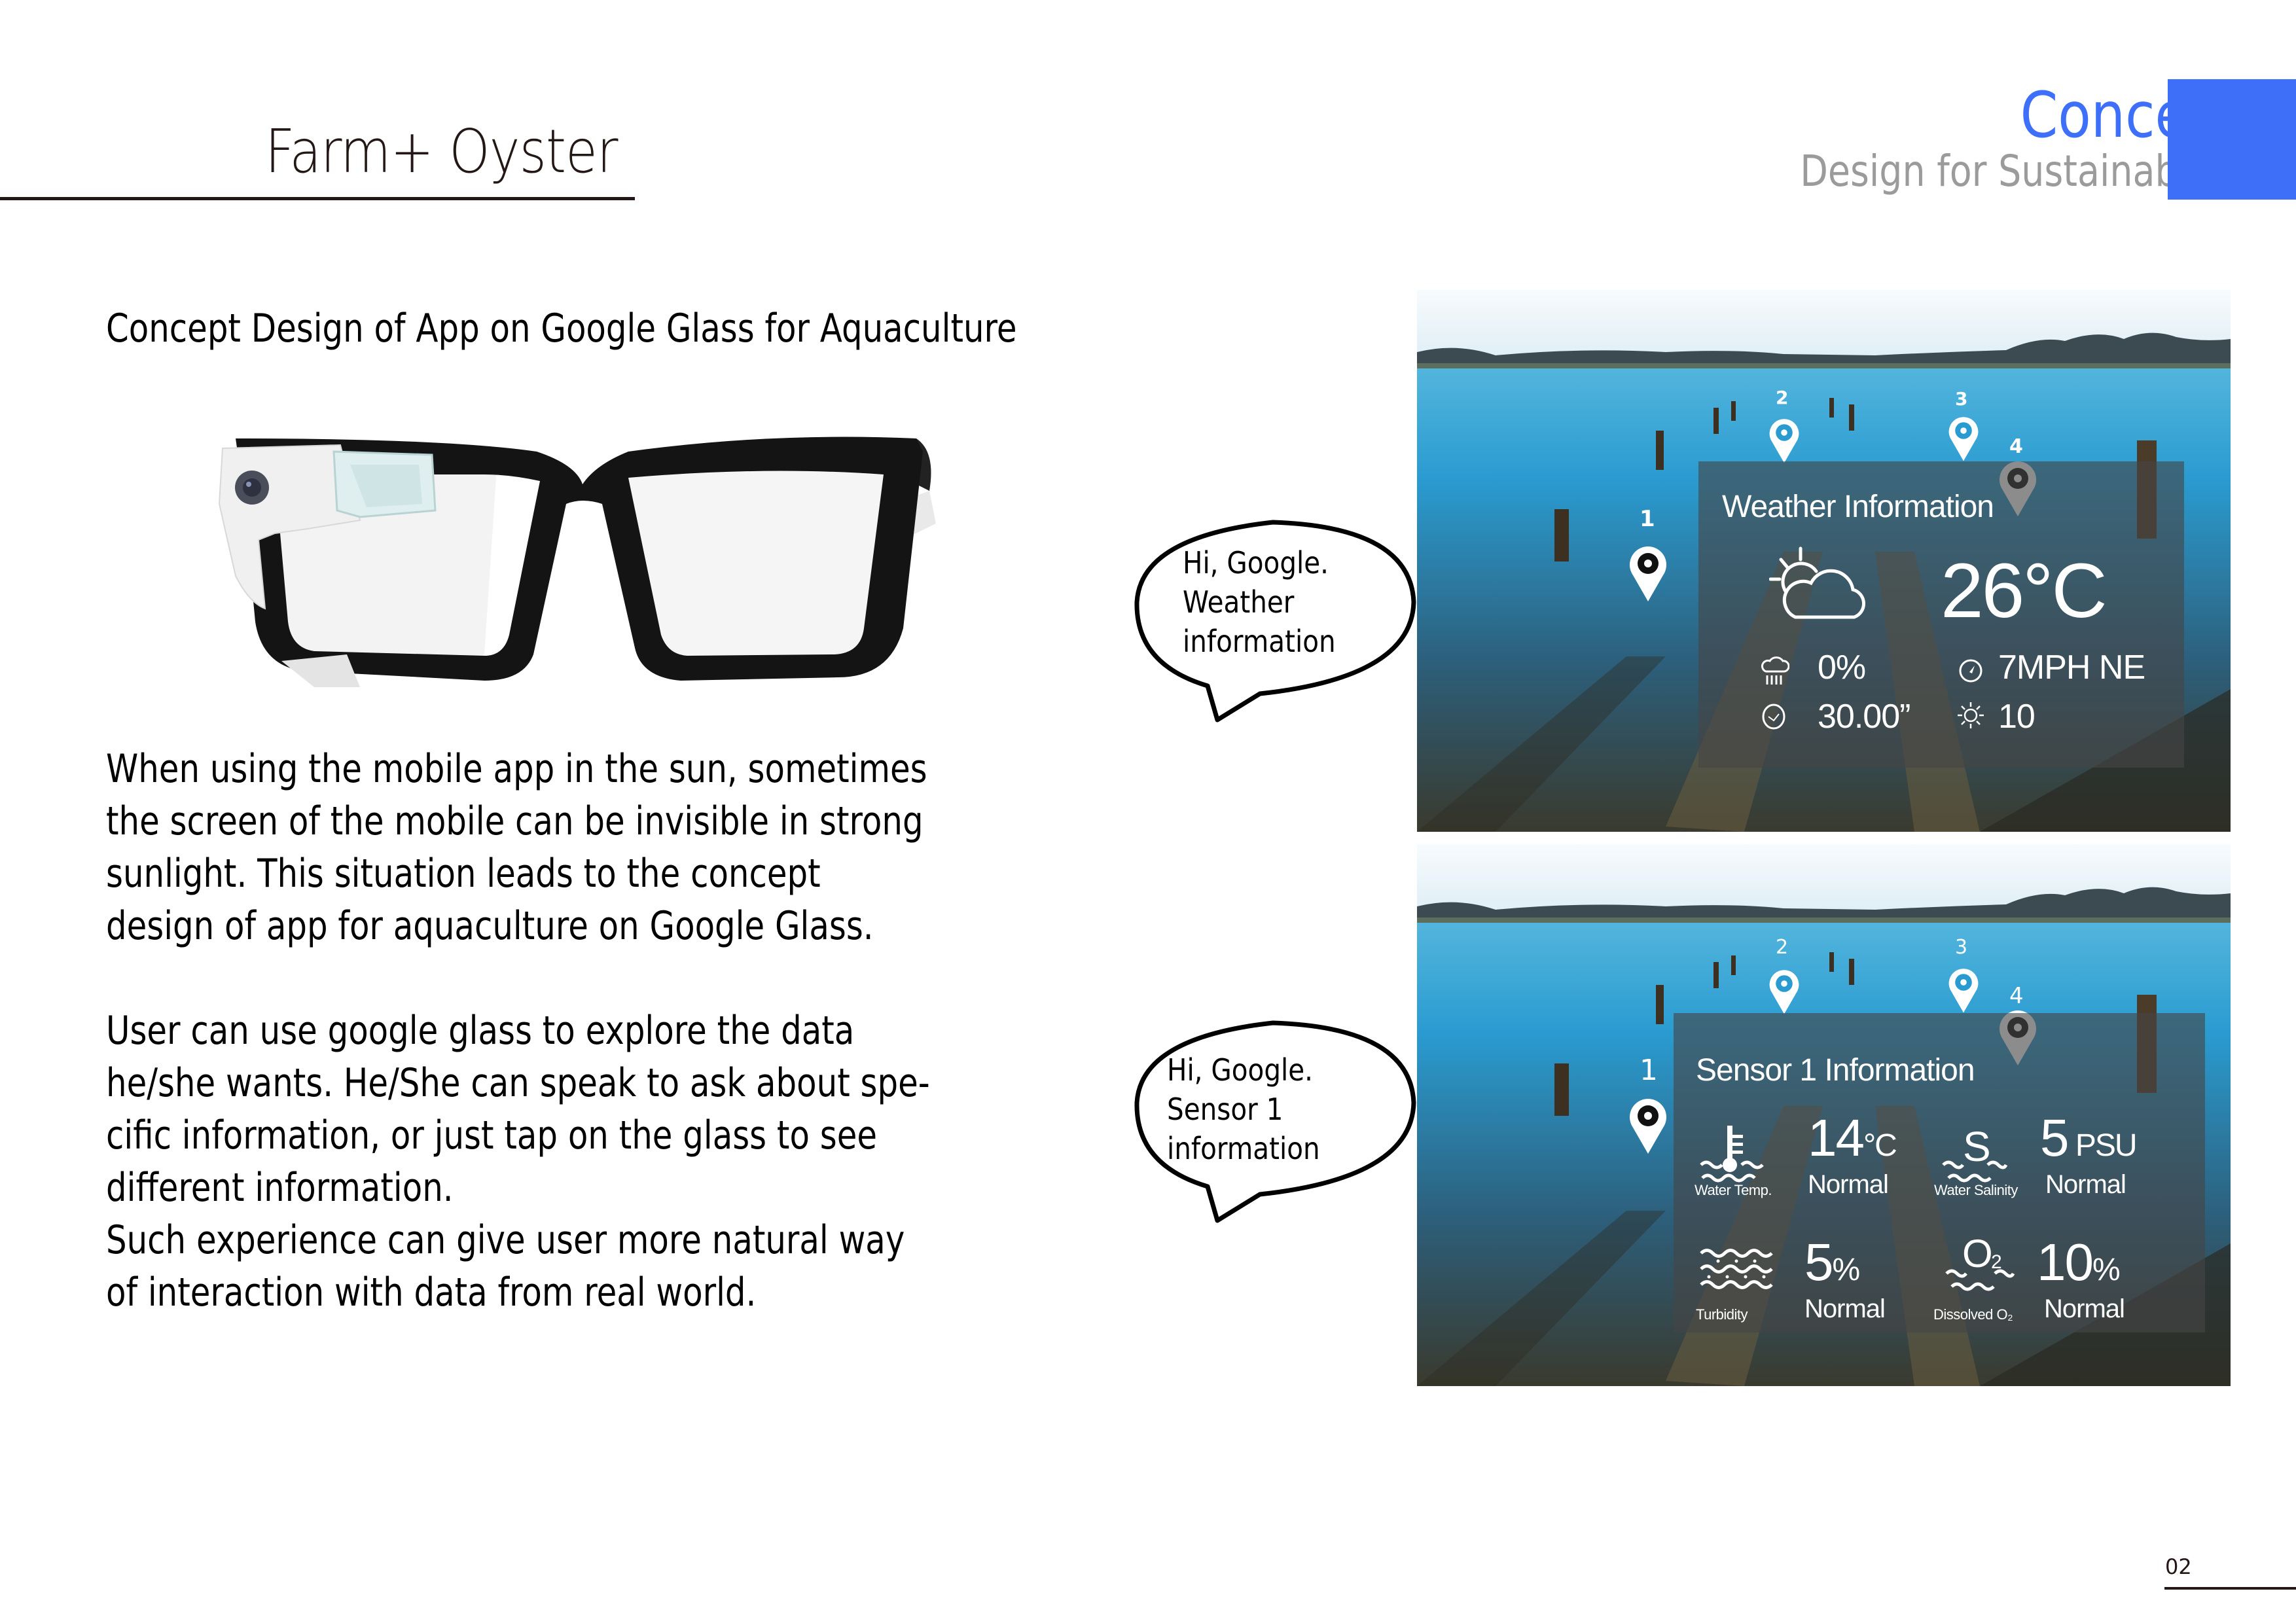  I want to click on rain-icon, so click(1775, 671).